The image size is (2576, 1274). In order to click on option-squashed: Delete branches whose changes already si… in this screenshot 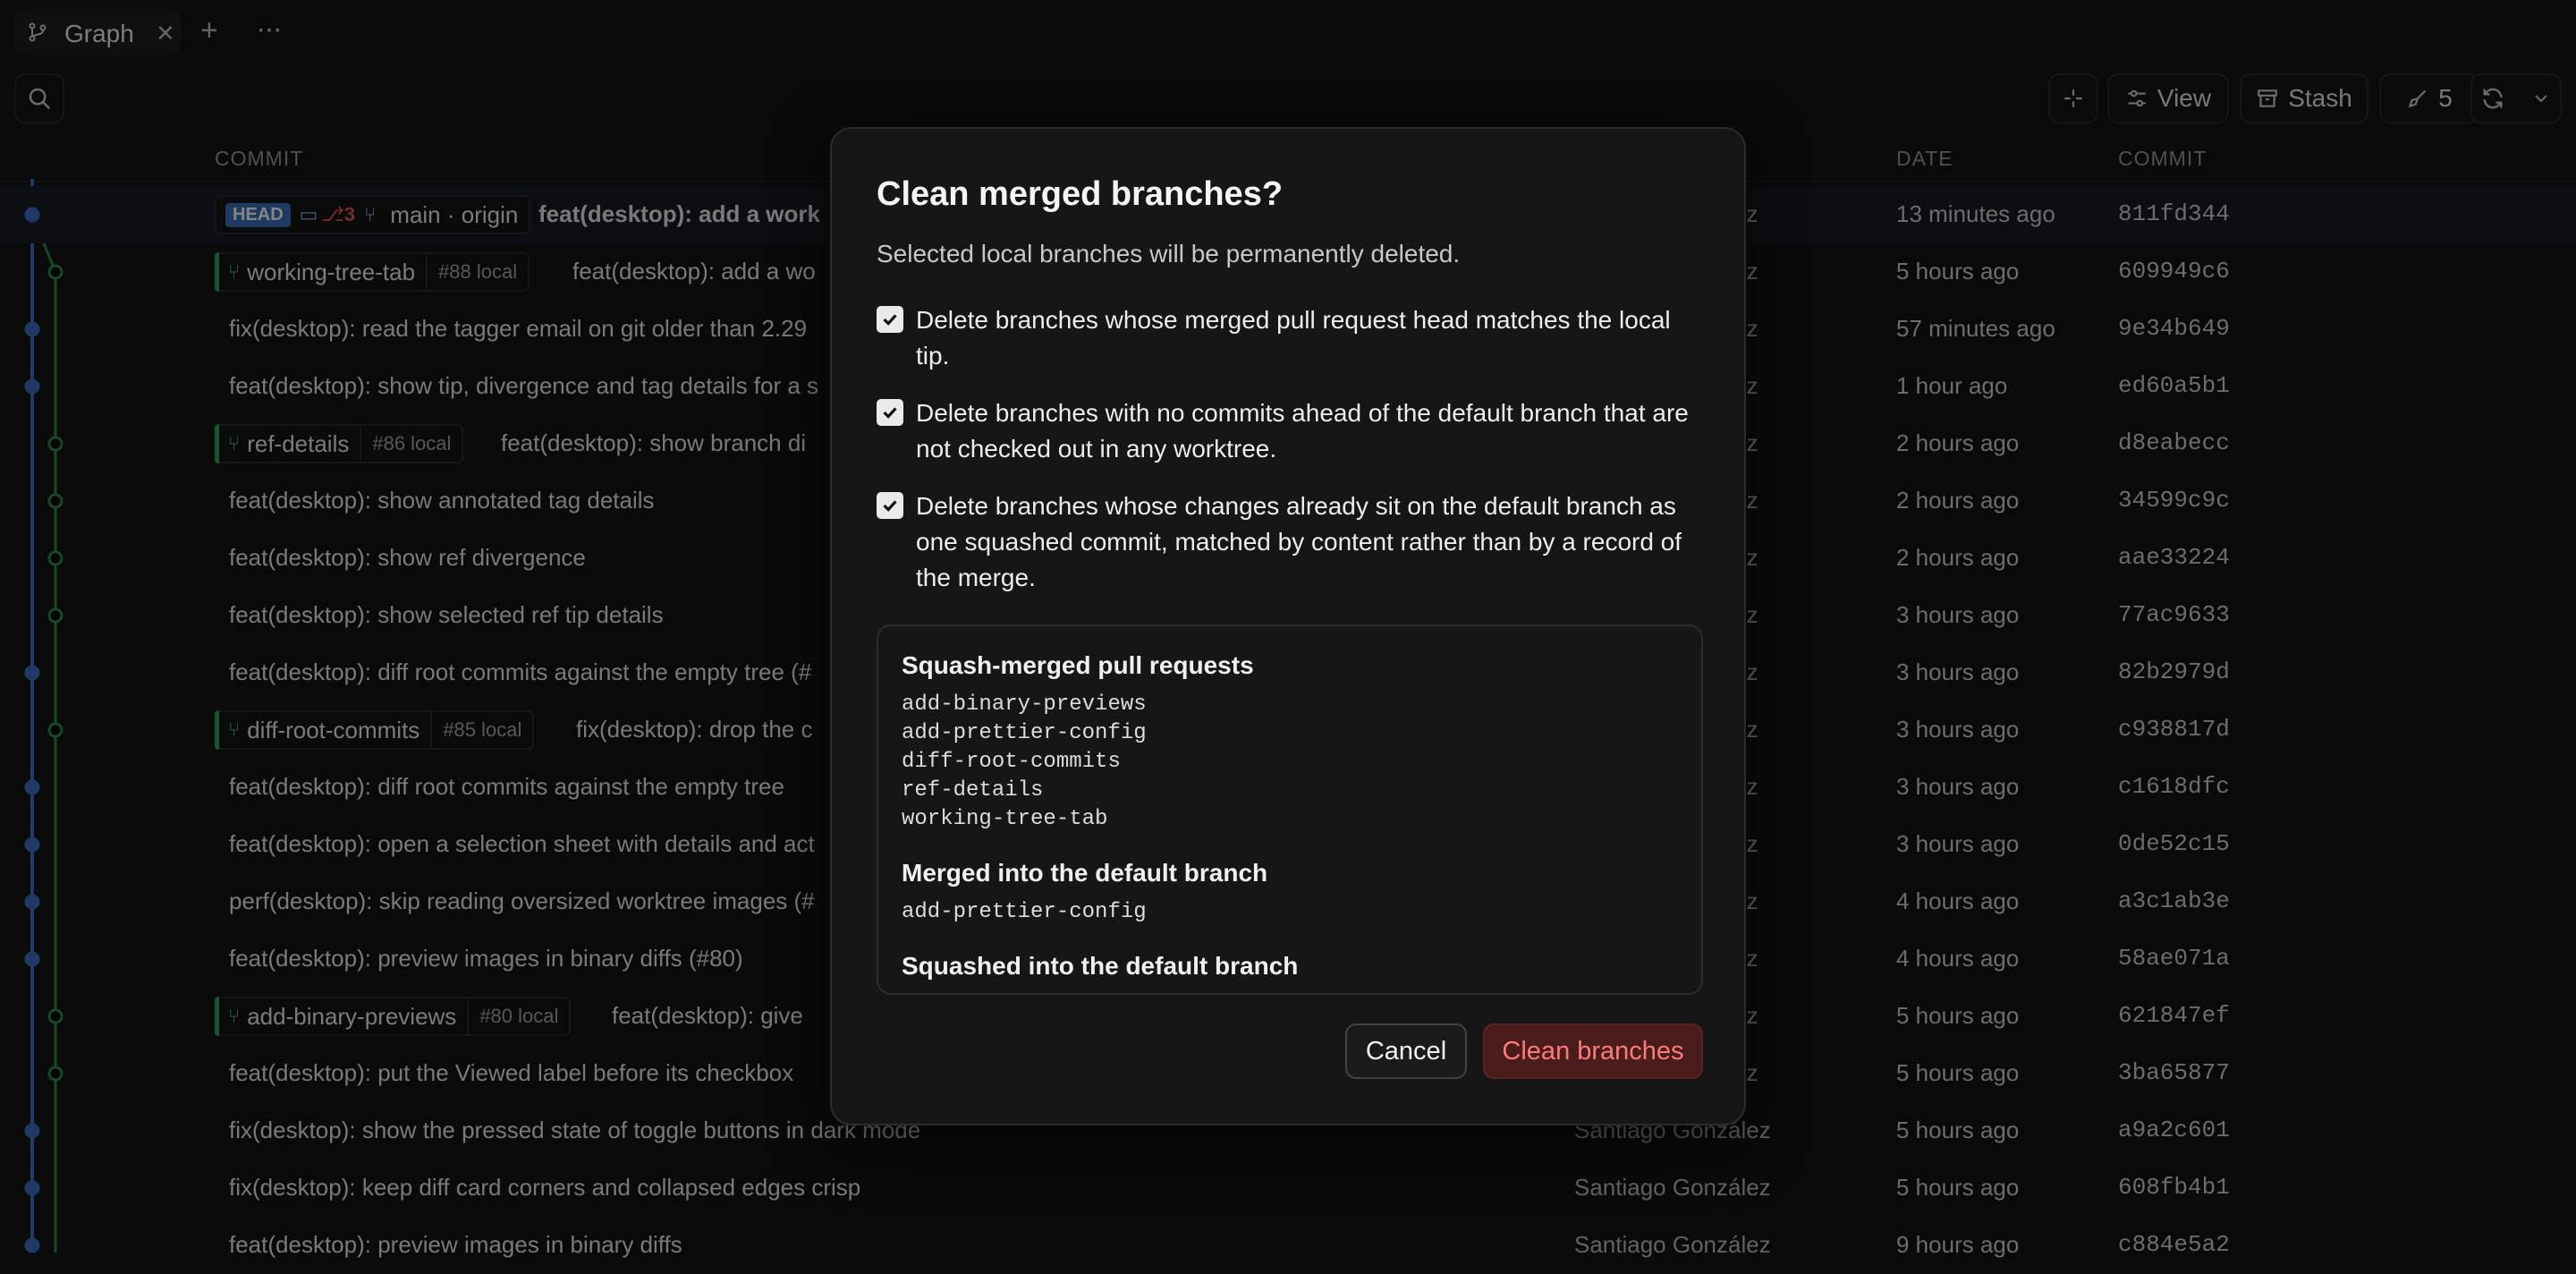, I will do `click(1292, 543)`.